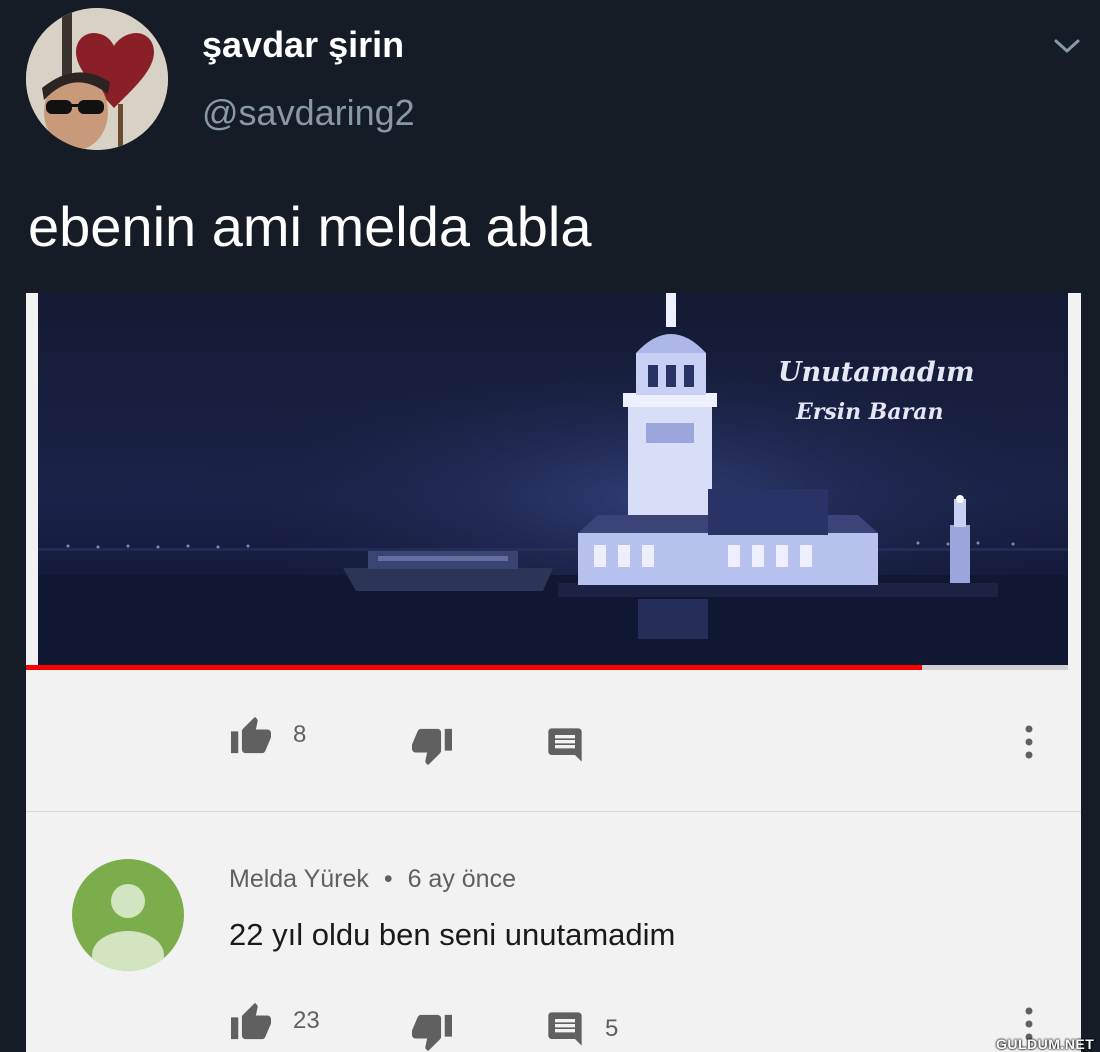 The height and width of the screenshot is (1052, 1100). I want to click on comment-text: 22 yıl oldu ben seni unutamadim, so click(452, 934).